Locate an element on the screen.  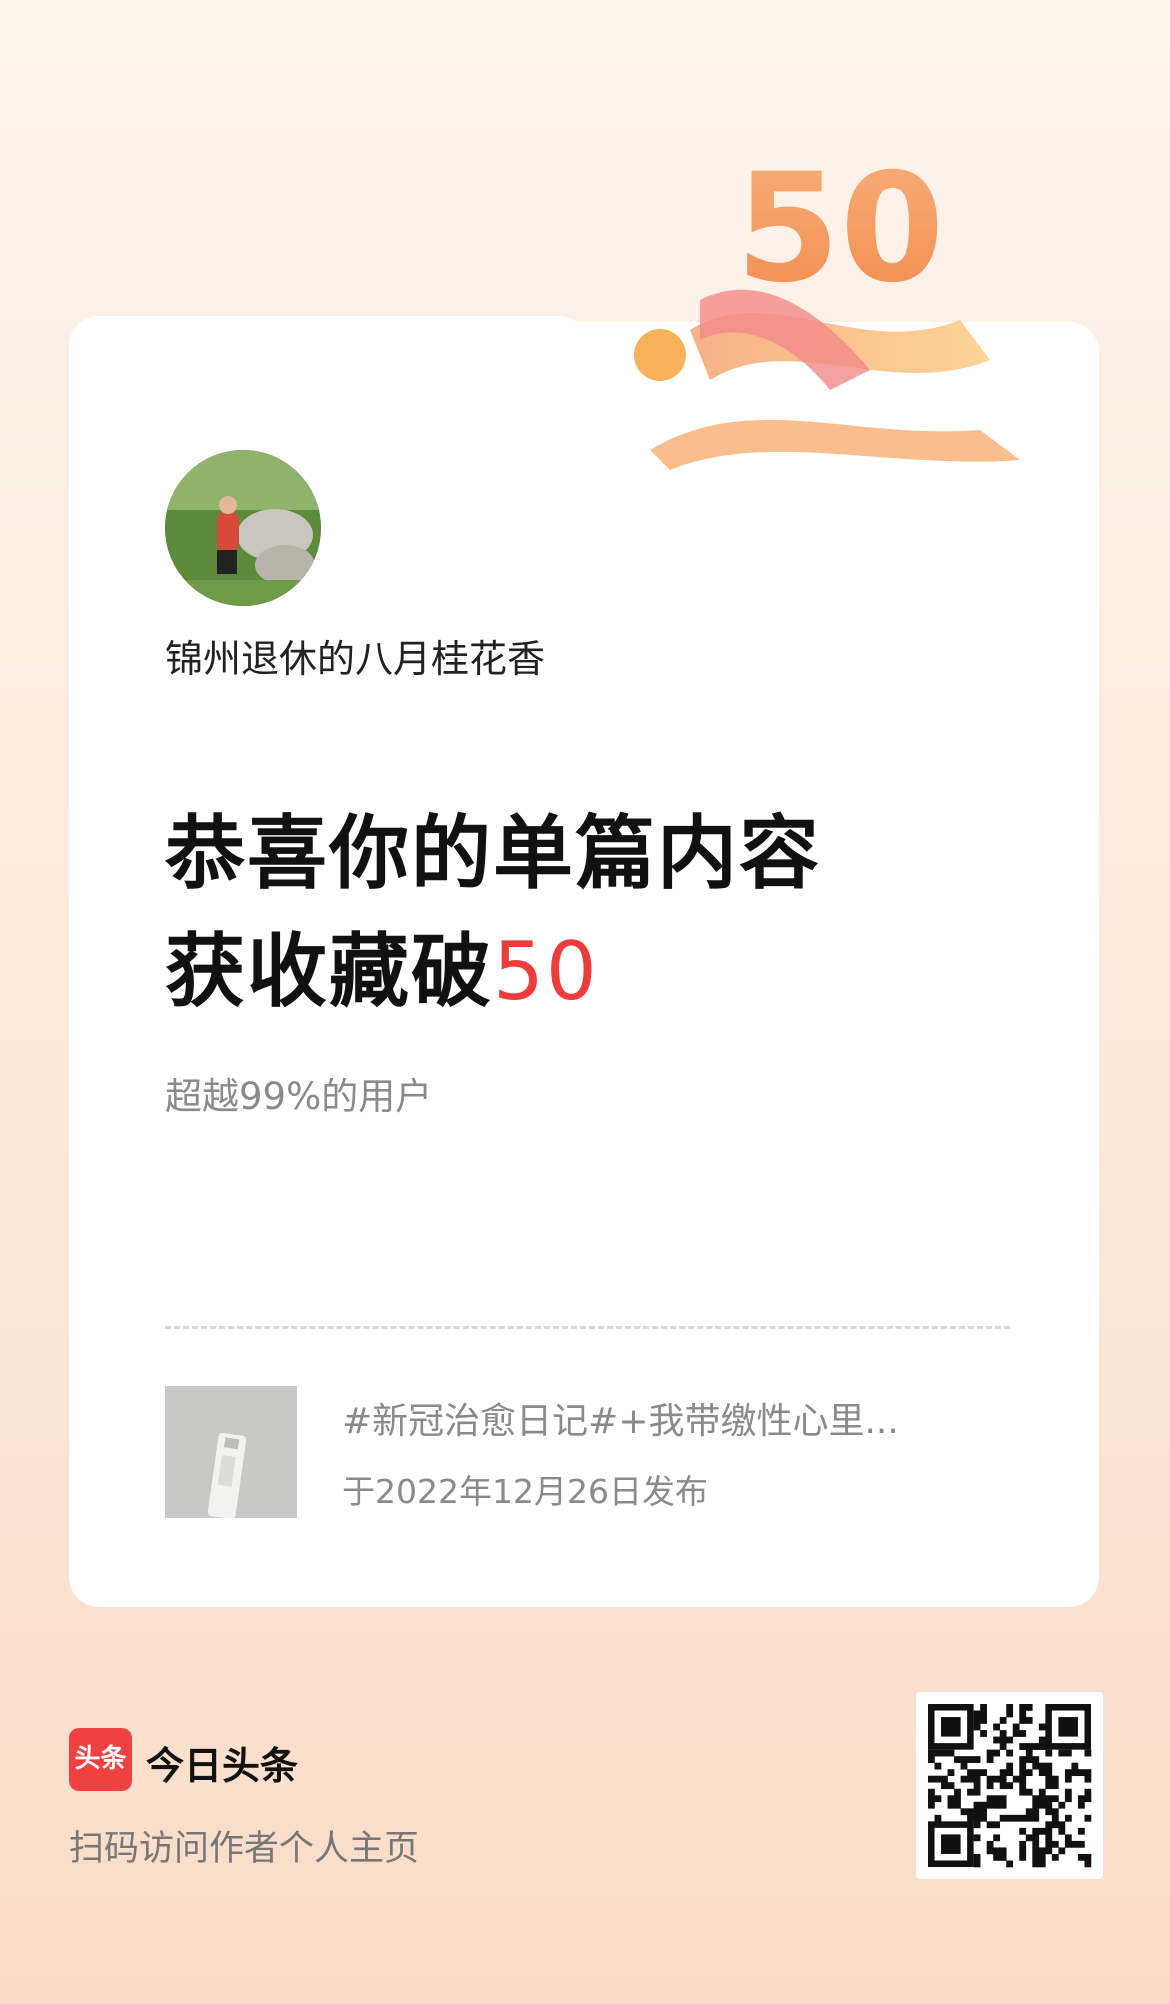
percentile-text: 超越99%的用户 is located at coordinates (299, 1096).